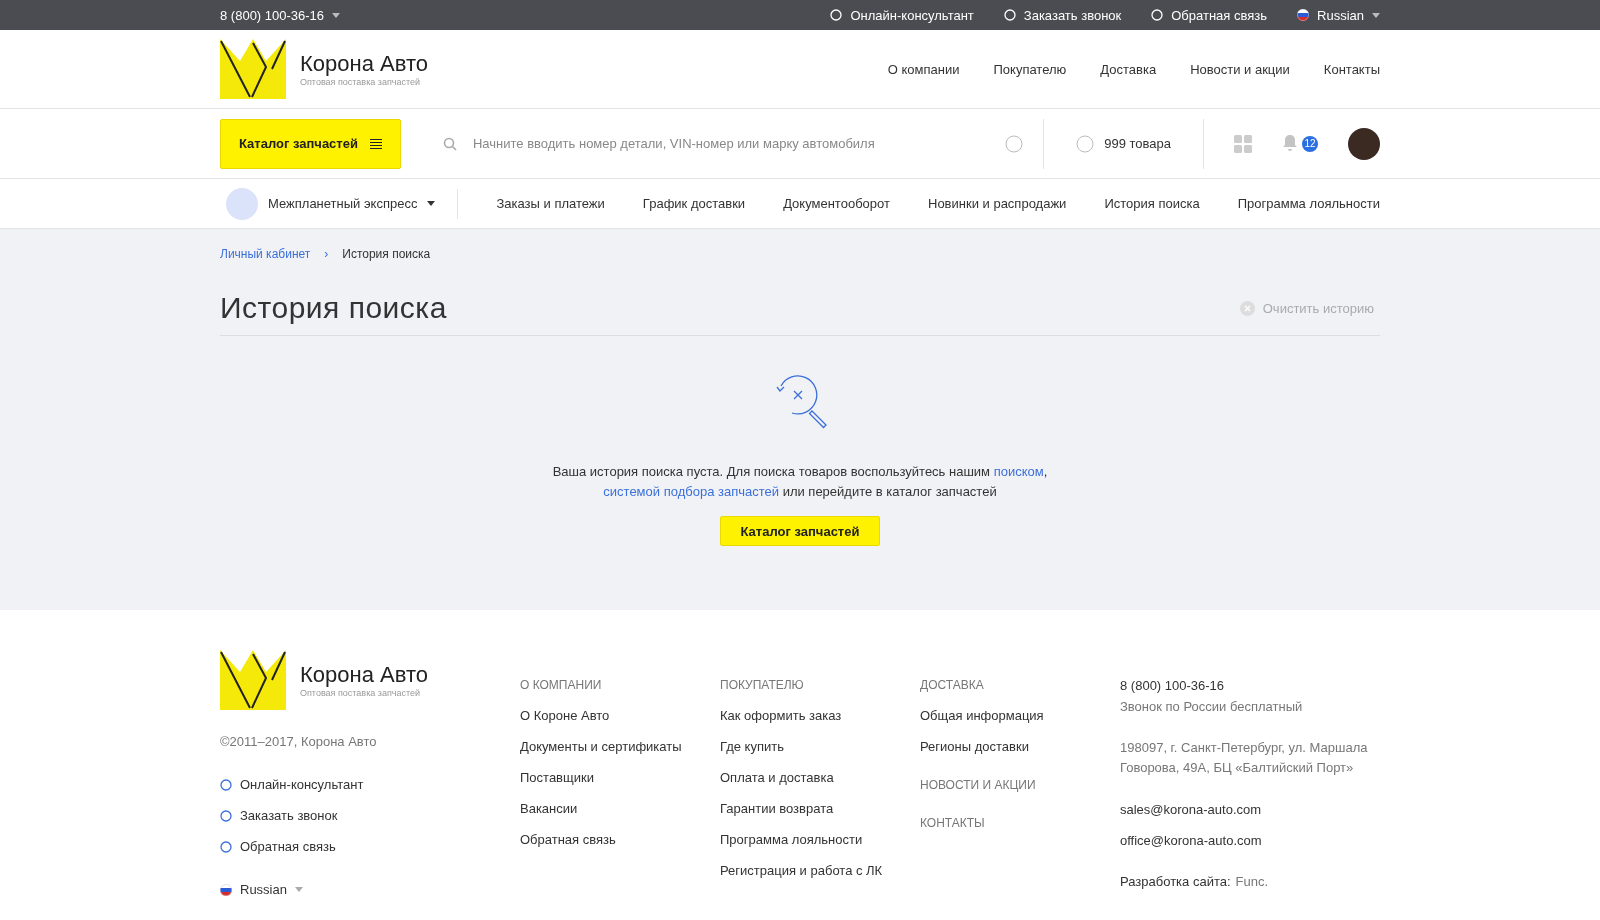 The width and height of the screenshot is (1600, 920). Describe the element at coordinates (339, 203) in the screenshot. I see `company-selector: Межпланетный экспресс` at that location.